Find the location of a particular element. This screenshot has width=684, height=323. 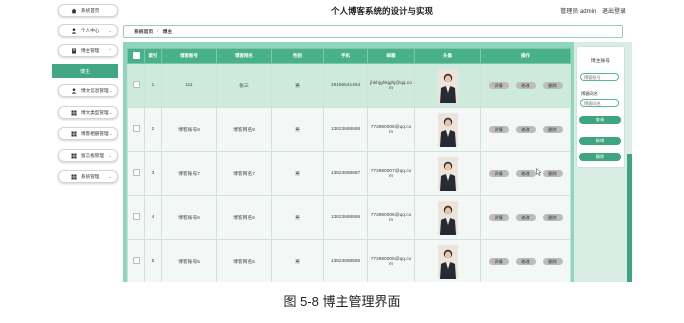

logout-link: 退出登录 is located at coordinates (614, 12).